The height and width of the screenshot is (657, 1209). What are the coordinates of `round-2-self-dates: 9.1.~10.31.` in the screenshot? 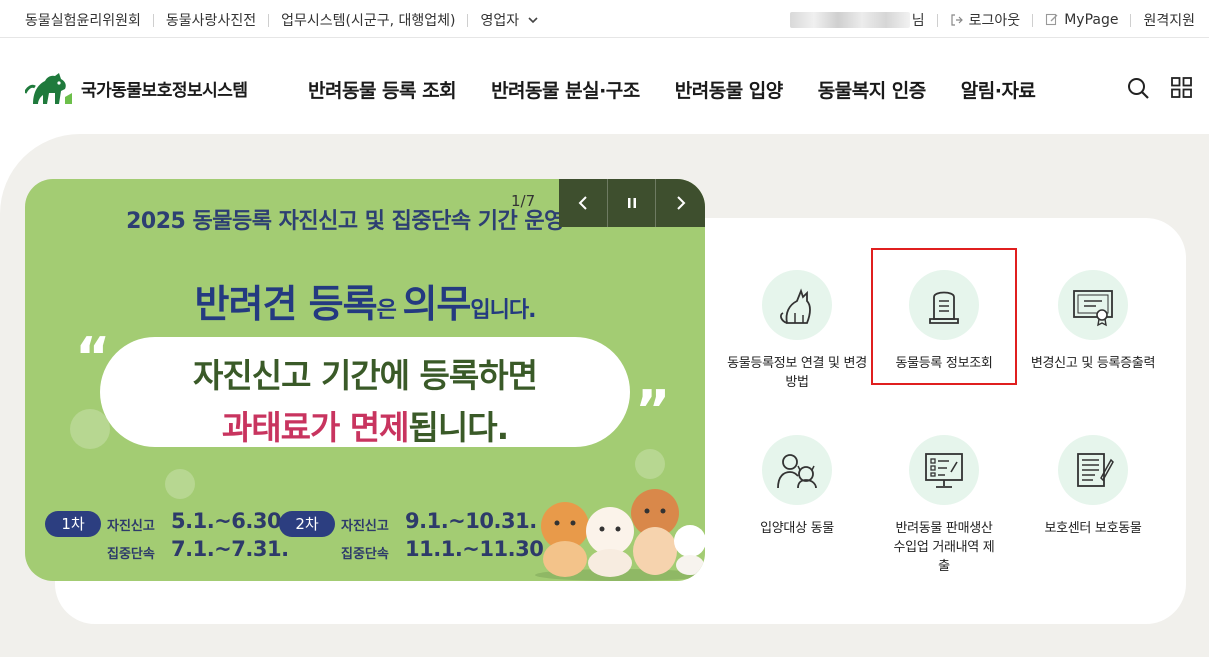 It's located at (471, 521).